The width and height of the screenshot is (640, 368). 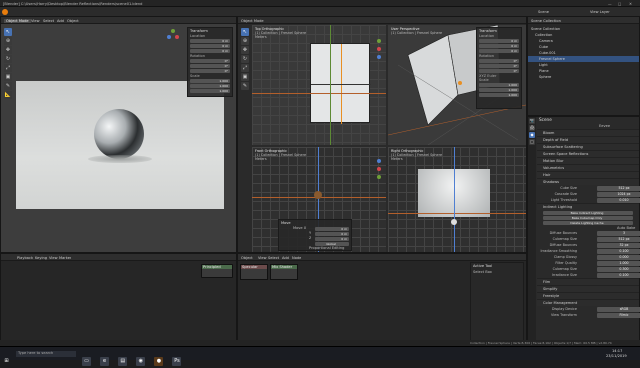 I want to click on property-value: sRGB, so click(x=618, y=309).